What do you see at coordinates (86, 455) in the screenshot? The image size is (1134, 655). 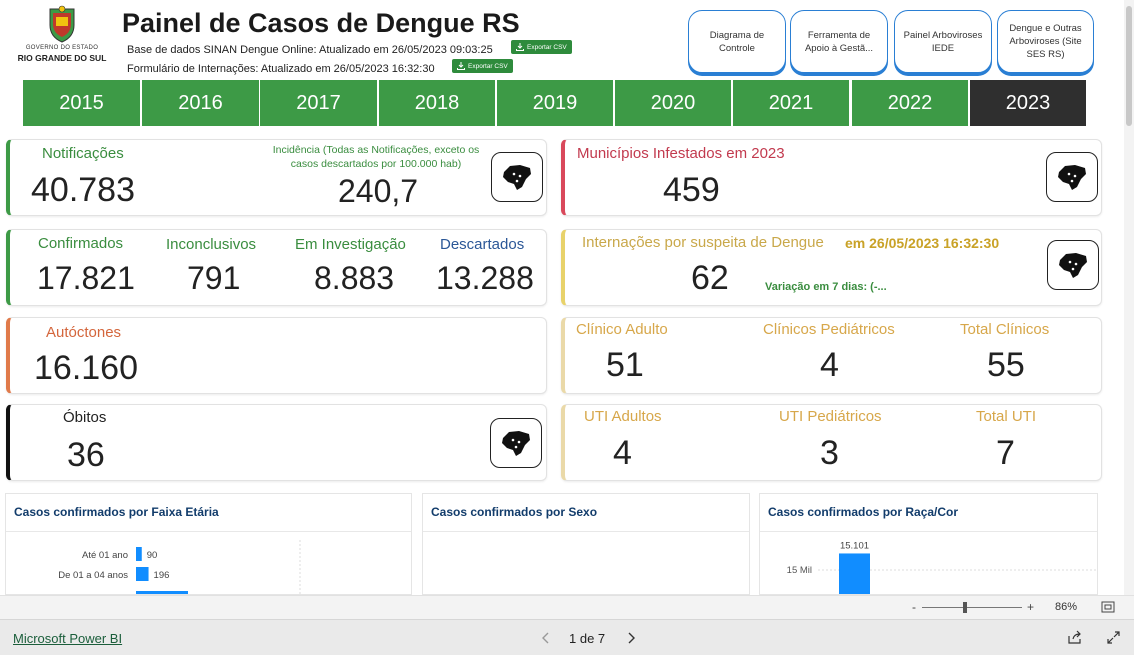 I see `obitos-value: 36` at bounding box center [86, 455].